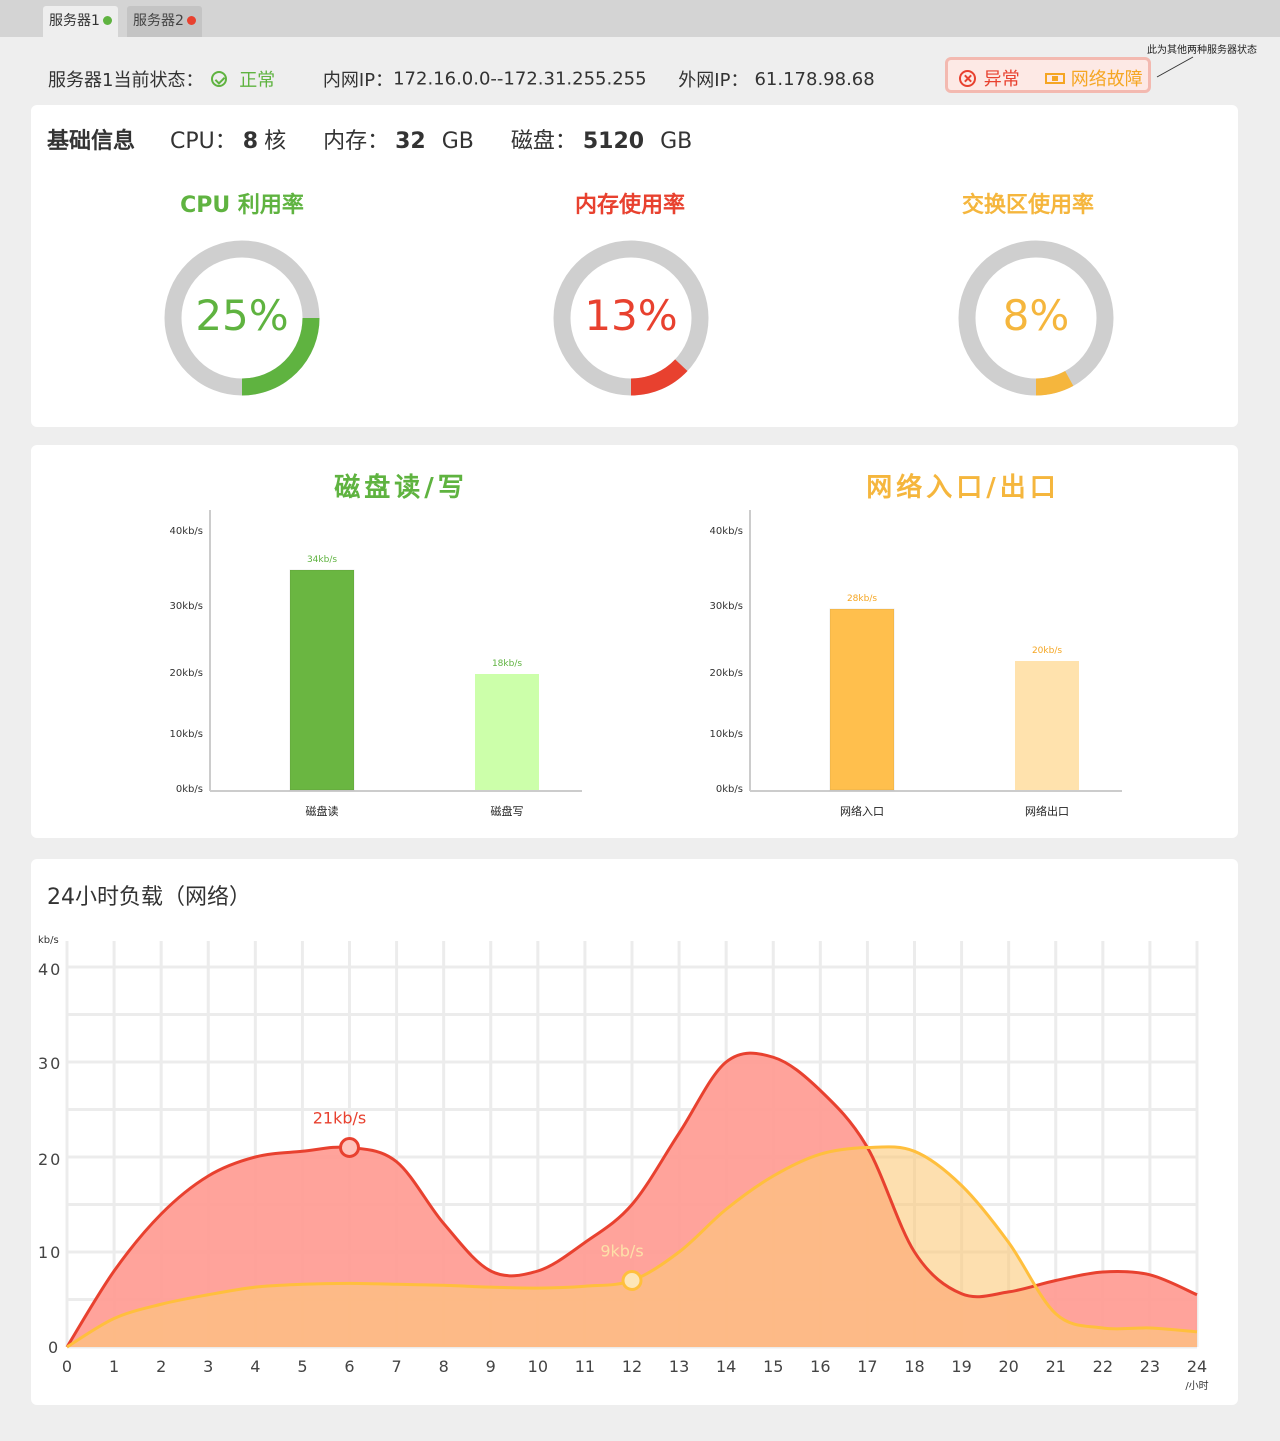 This screenshot has height=1441, width=1280. I want to click on disk-info: 磁盘： 5120 GB, so click(601, 141).